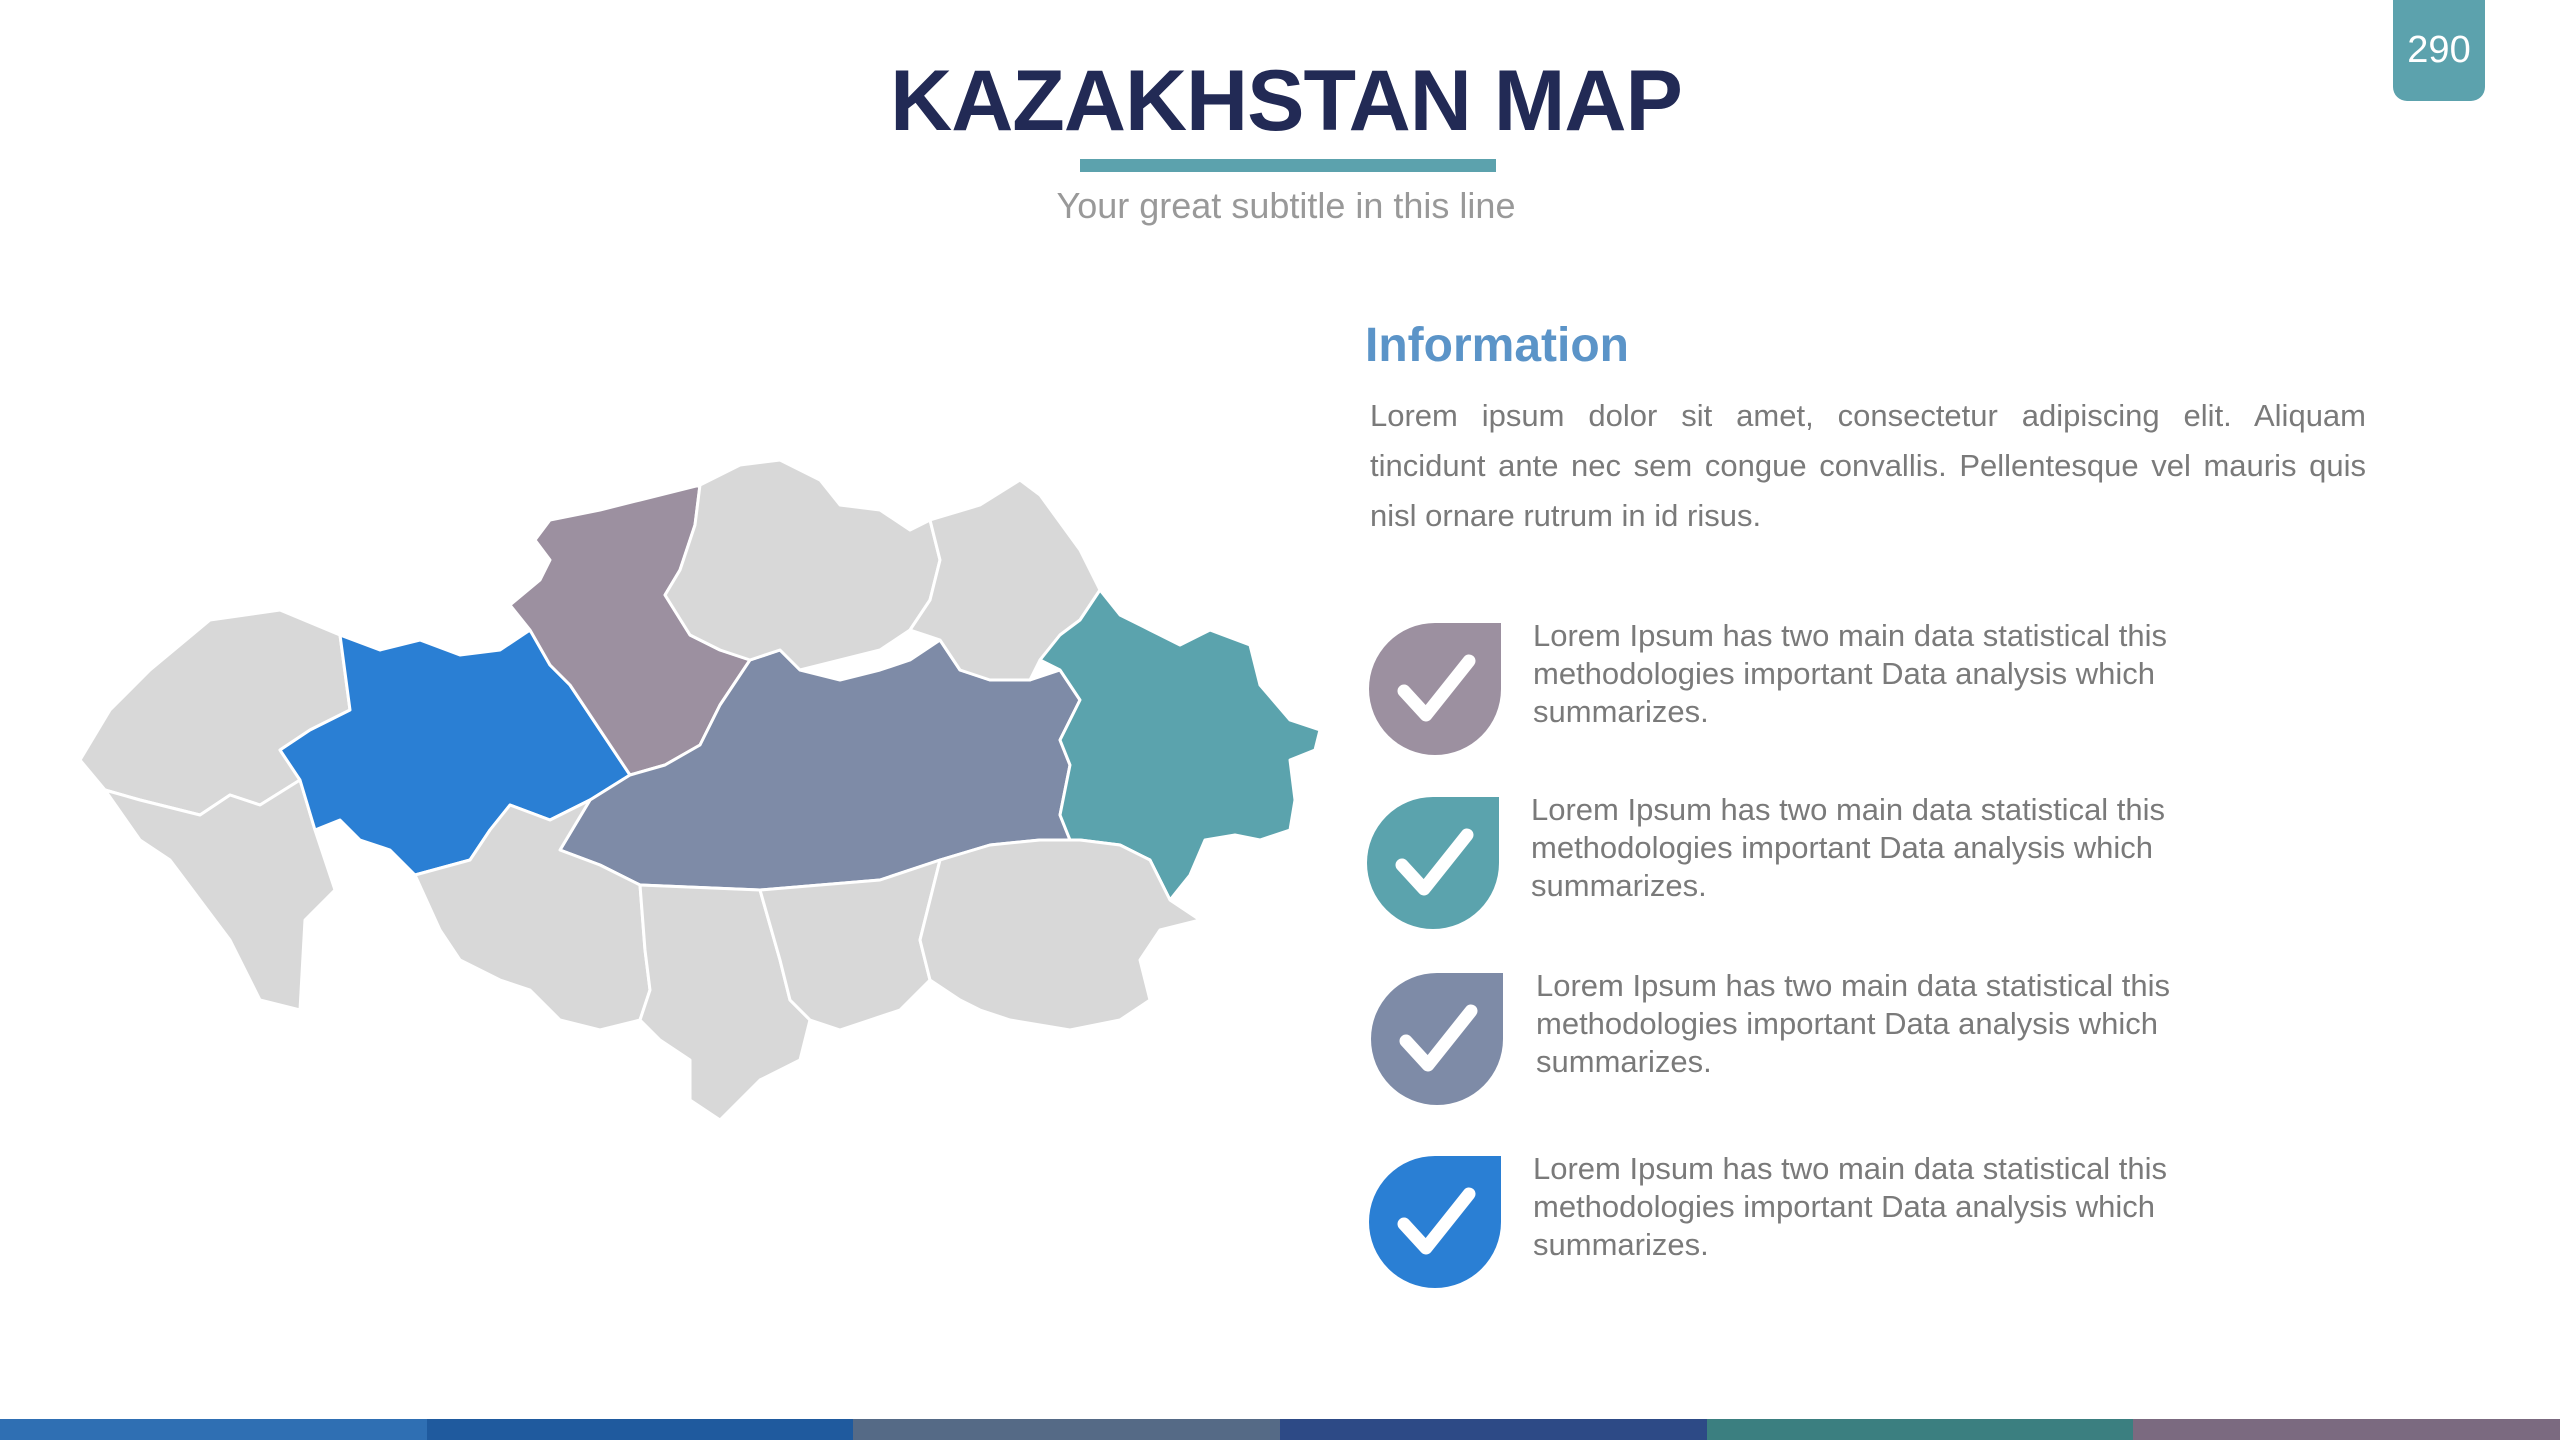 Image resolution: width=2560 pixels, height=1440 pixels. What do you see at coordinates (1286, 101) in the screenshot?
I see `page-title: KAZAKHSTAN MAP` at bounding box center [1286, 101].